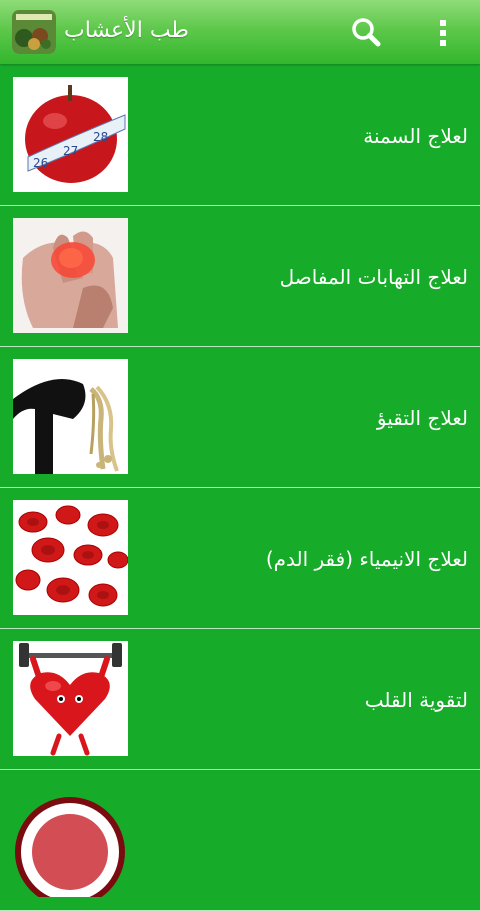 The width and height of the screenshot is (480, 911). Describe the element at coordinates (416, 699) in the screenshot. I see `list-item-label: لتقوية القلب` at that location.